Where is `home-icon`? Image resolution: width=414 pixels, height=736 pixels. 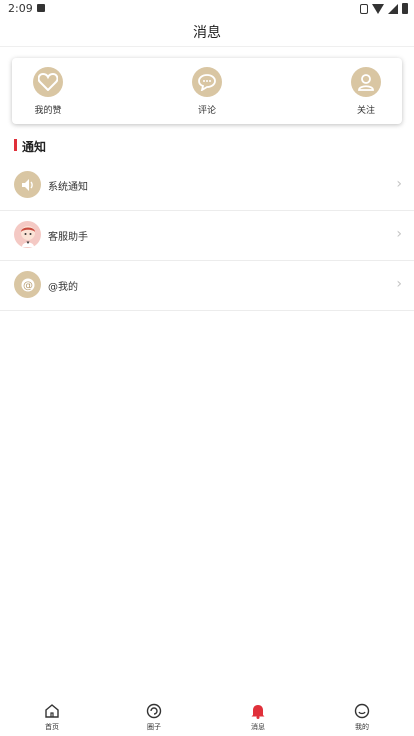 home-icon is located at coordinates (52, 711).